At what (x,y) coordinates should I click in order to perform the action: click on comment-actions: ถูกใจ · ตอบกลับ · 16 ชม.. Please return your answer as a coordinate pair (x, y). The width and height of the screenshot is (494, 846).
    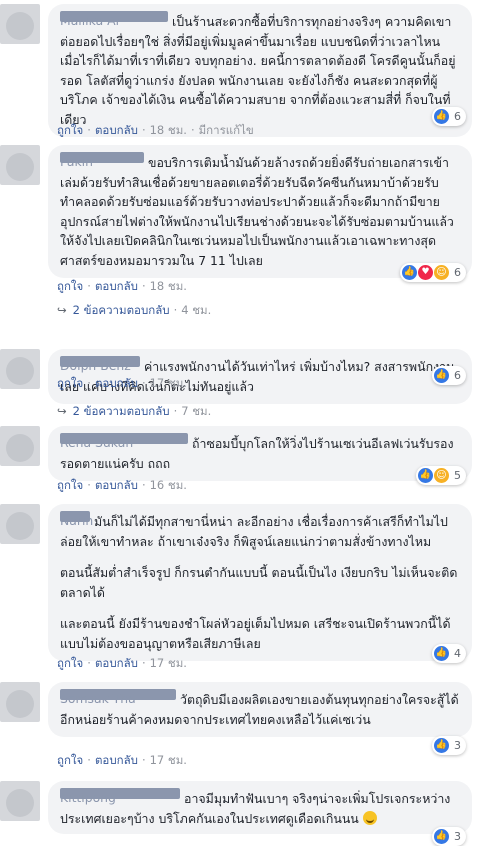
    Looking at the image, I should click on (122, 485).